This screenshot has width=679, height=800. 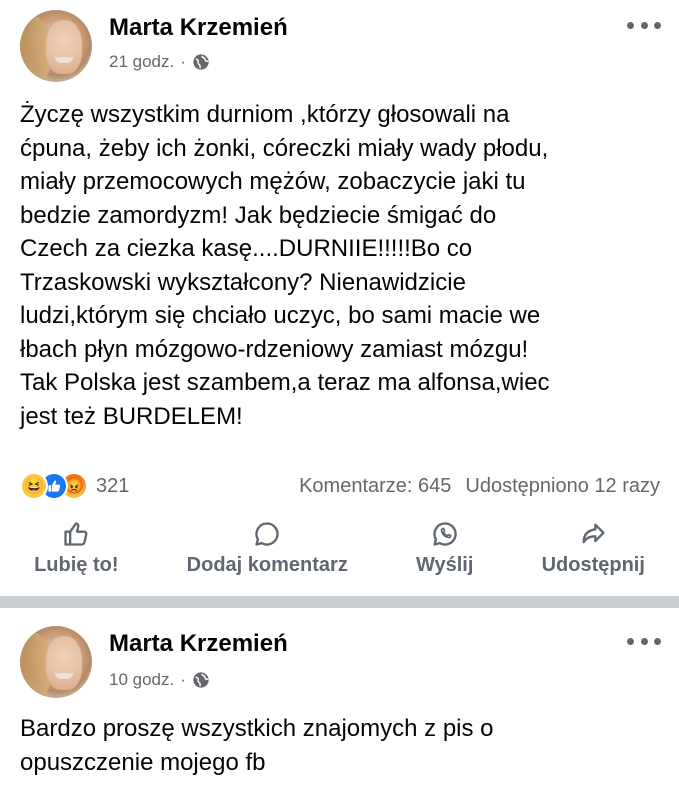 I want to click on comment-button: Dodaj komentarz, so click(x=267, y=548).